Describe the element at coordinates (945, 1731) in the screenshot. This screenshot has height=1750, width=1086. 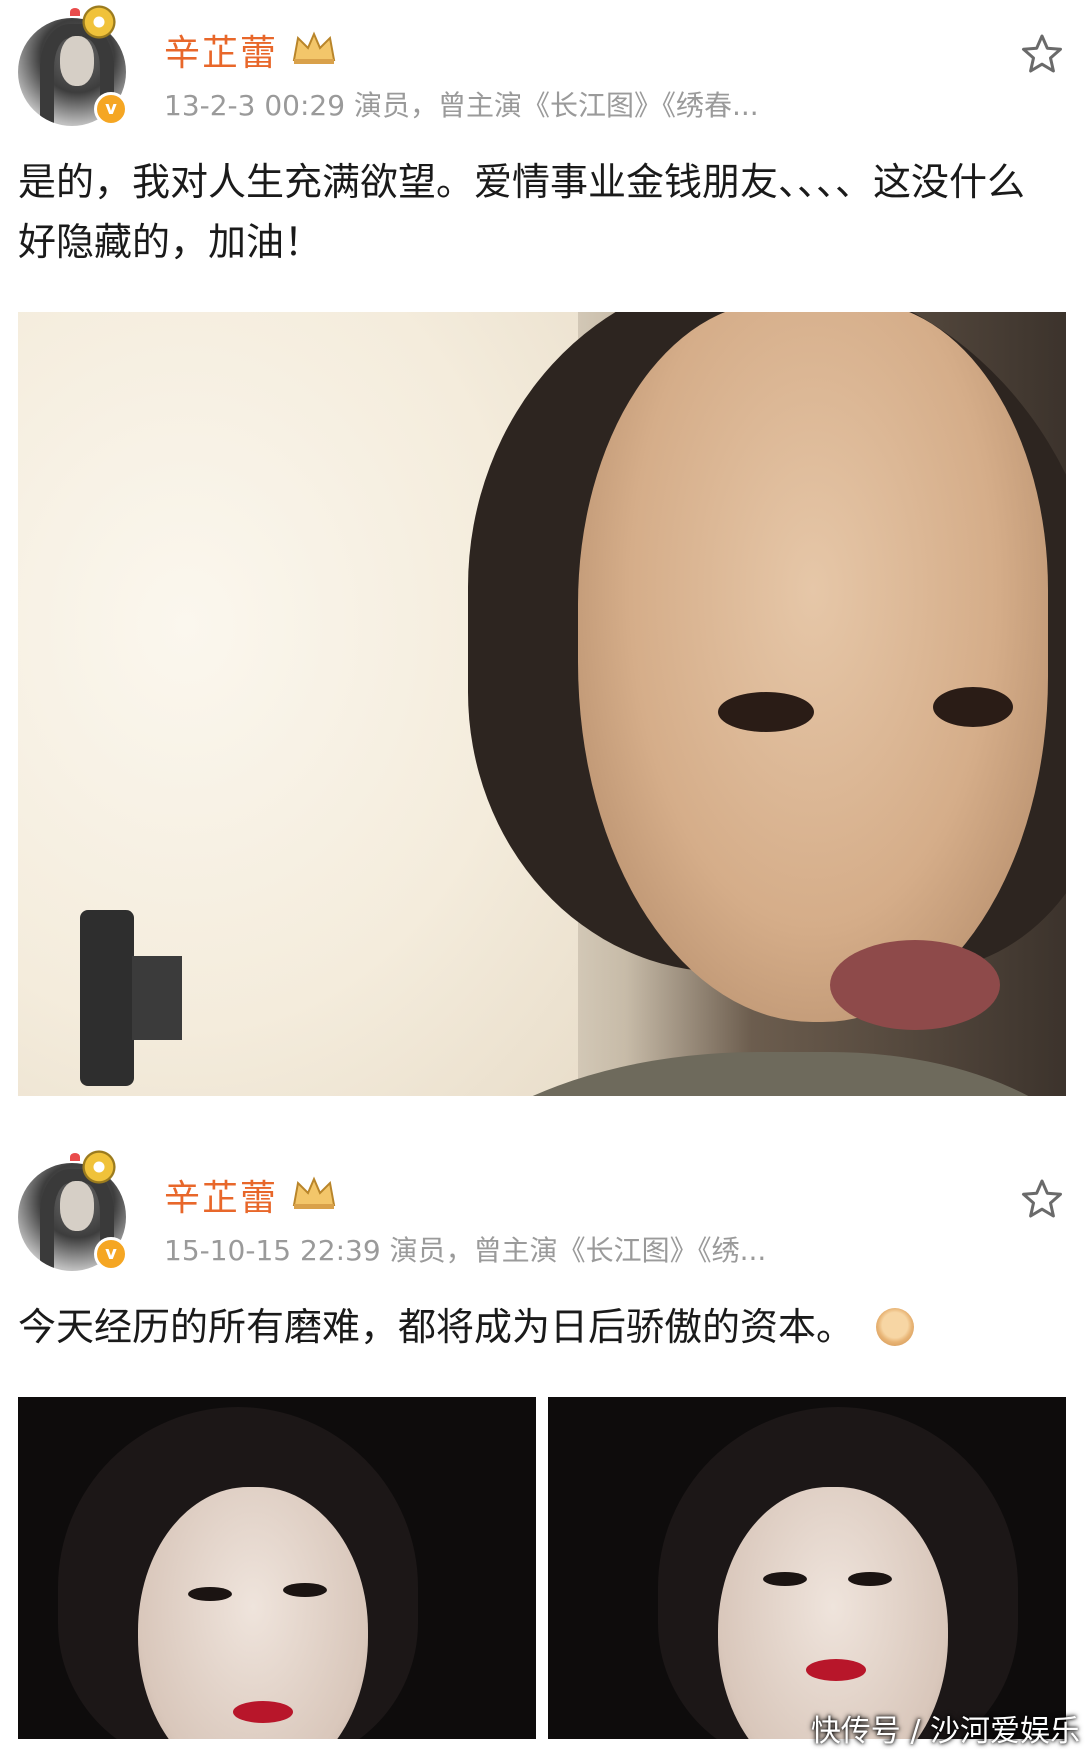
I see `watermark: 快传号 / 沙河爱娱乐` at that location.